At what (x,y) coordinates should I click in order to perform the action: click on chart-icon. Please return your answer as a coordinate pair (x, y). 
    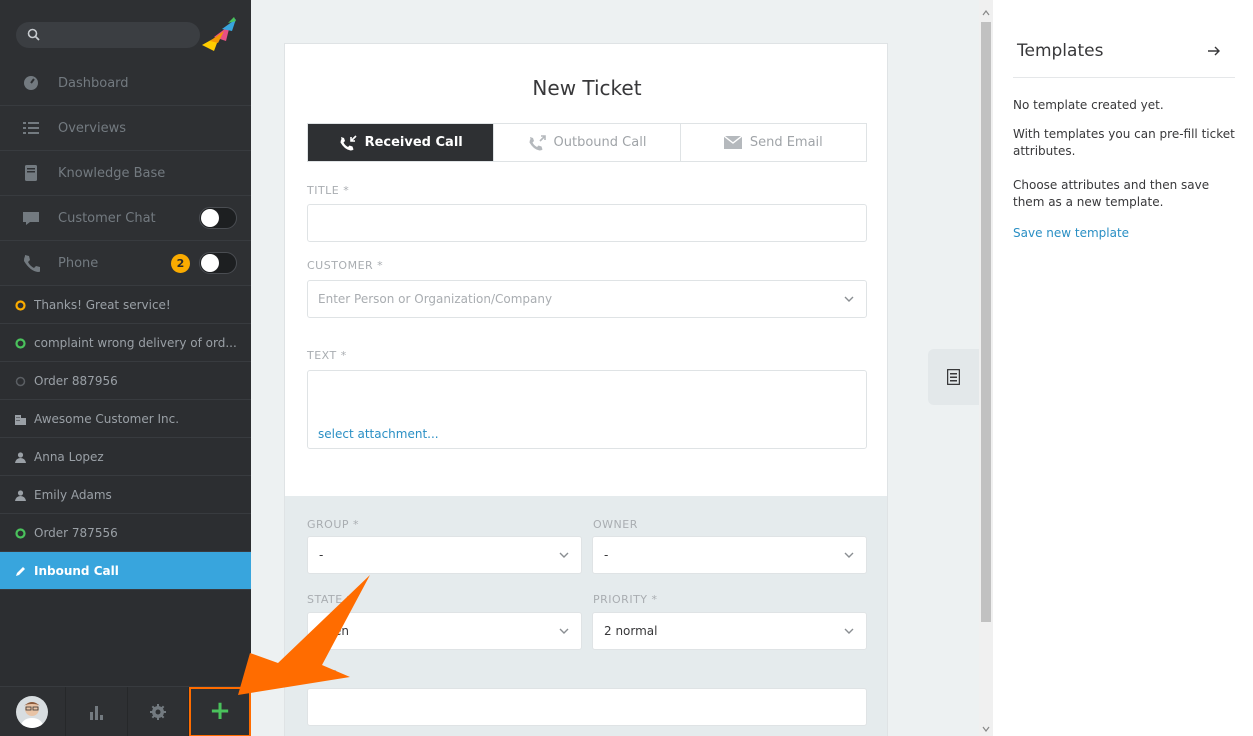
    Looking at the image, I should click on (96, 713).